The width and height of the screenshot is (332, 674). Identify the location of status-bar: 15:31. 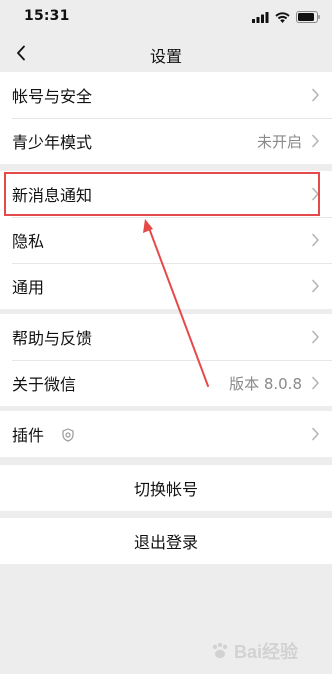
(166, 17).